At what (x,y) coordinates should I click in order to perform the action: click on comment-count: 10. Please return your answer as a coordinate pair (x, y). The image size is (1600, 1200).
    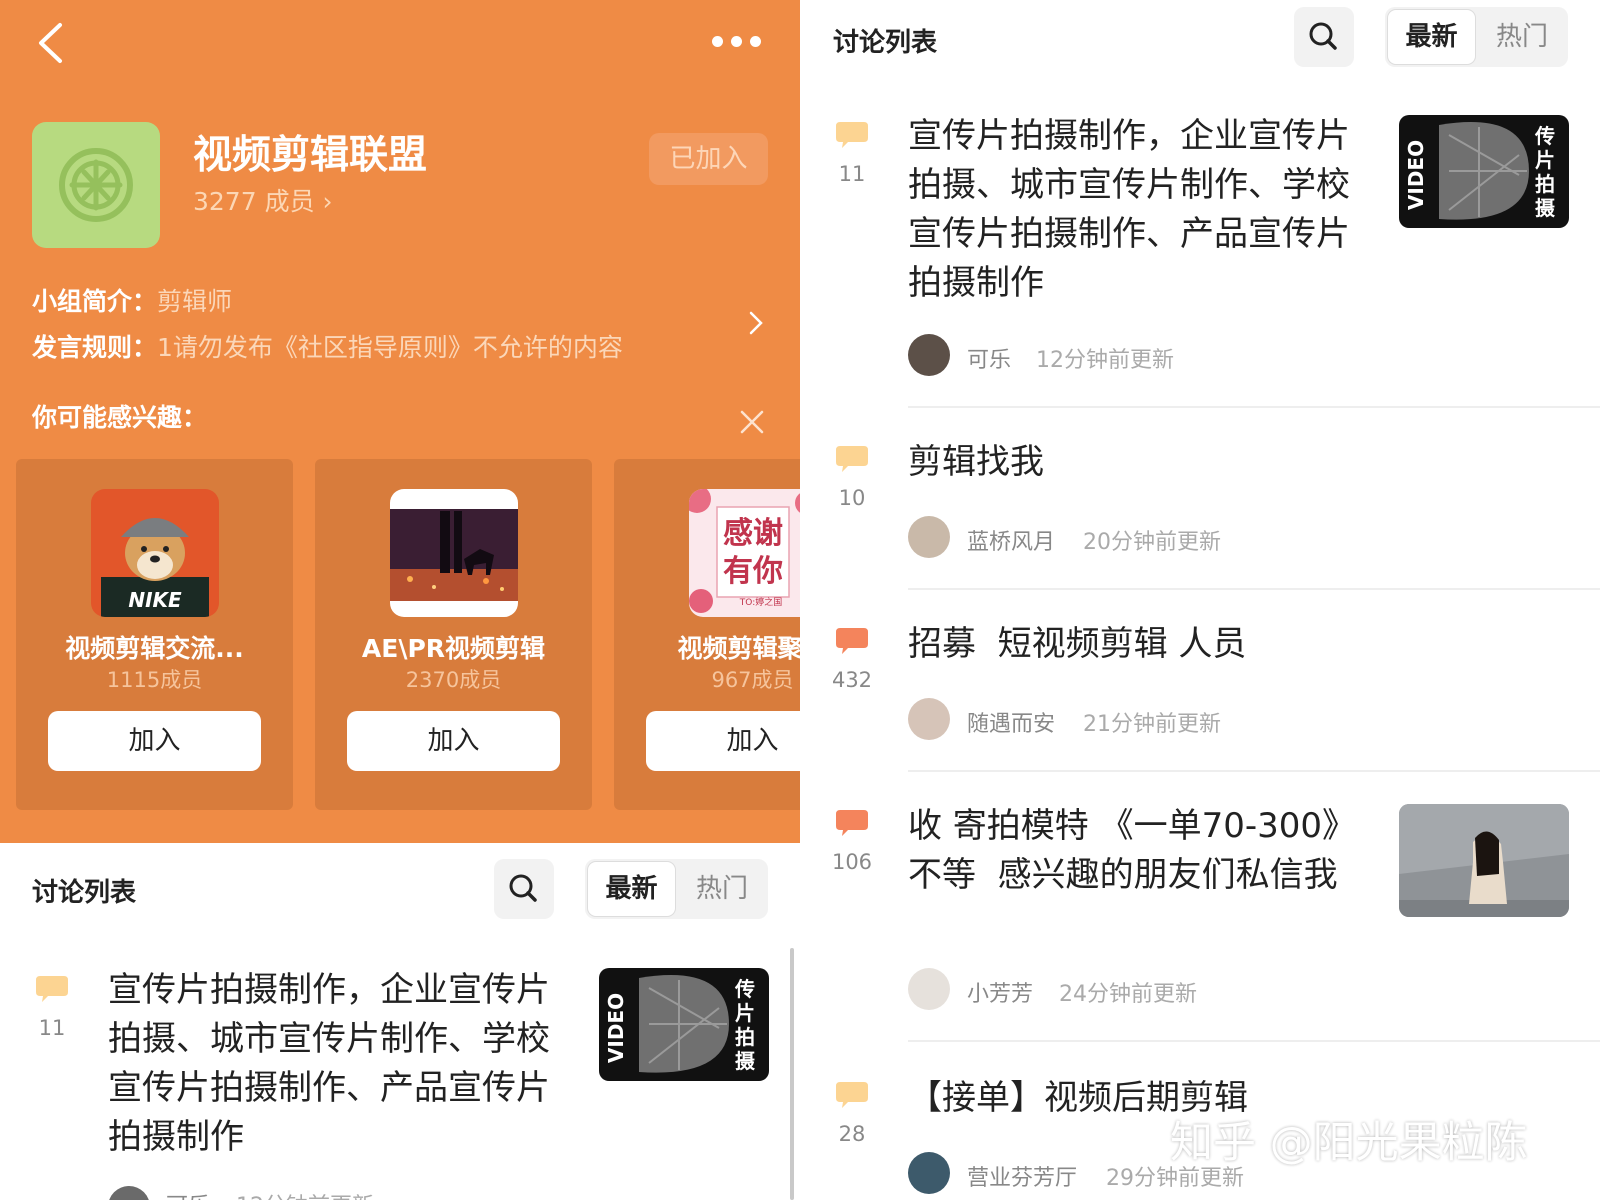
    Looking at the image, I should click on (852, 498).